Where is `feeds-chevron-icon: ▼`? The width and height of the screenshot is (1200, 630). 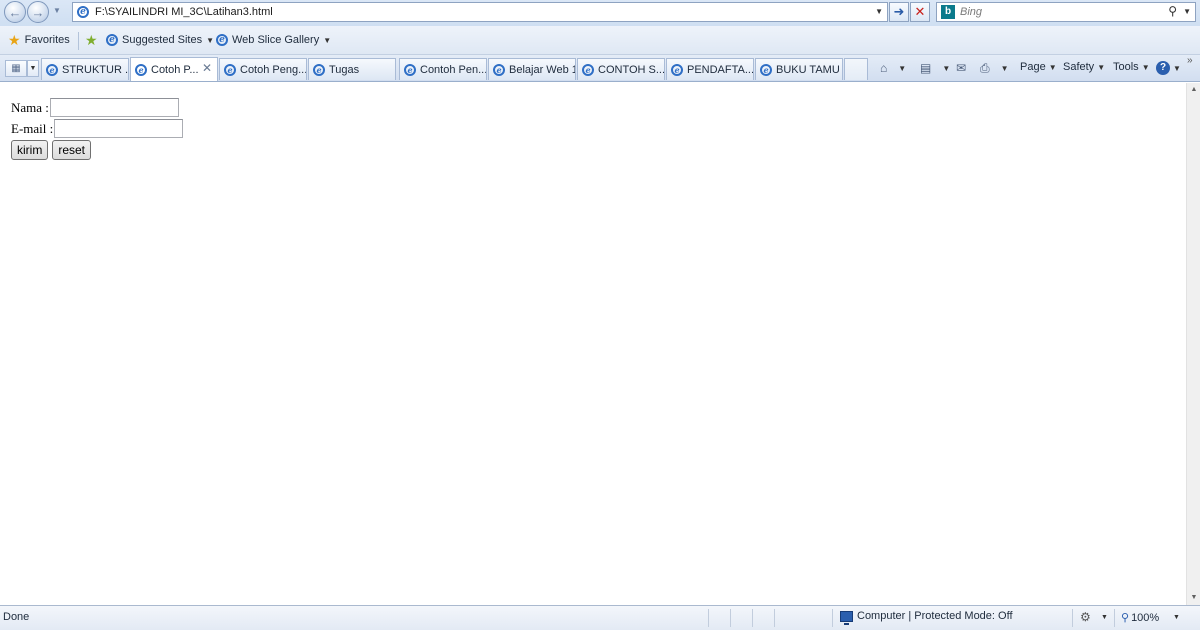
feeds-chevron-icon: ▼ is located at coordinates (946, 68).